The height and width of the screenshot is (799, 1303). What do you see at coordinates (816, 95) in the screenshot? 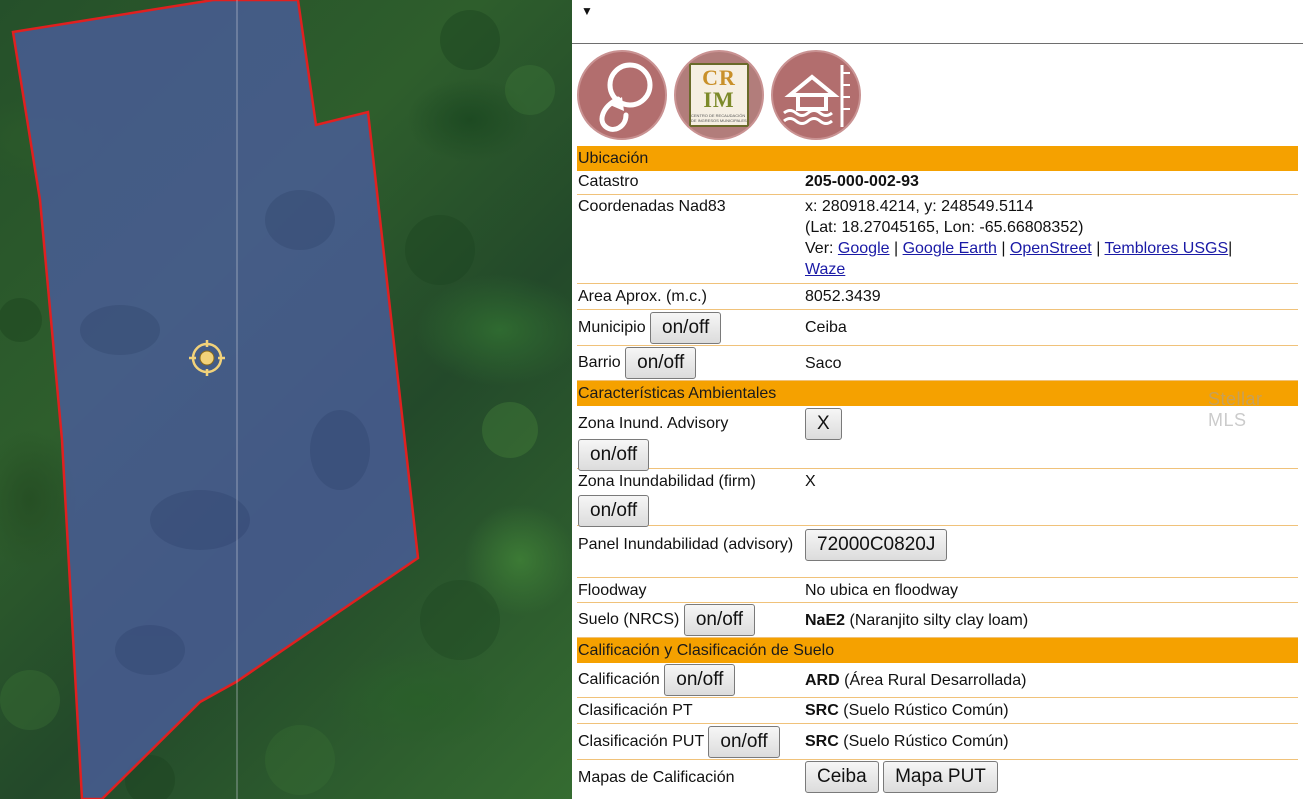
I see `flood-house-logo-icon` at bounding box center [816, 95].